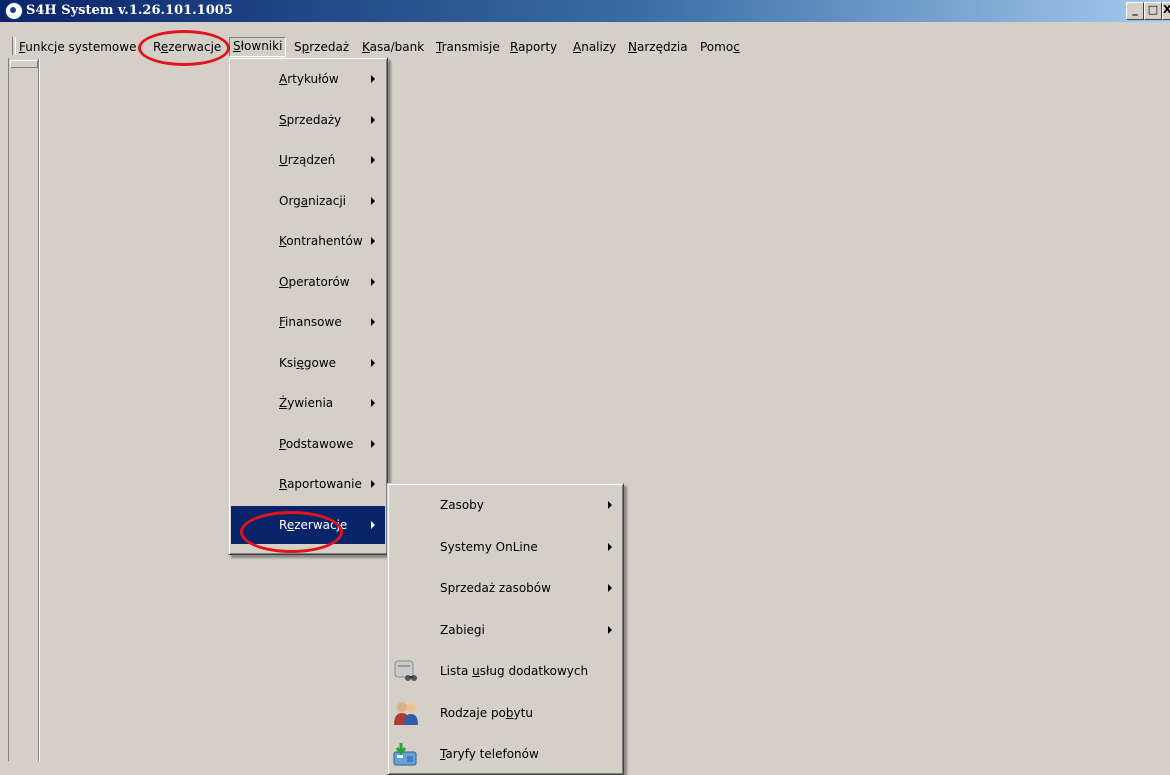 The width and height of the screenshot is (1170, 775). I want to click on submenu-item-label: Sprzedaż zasobów, so click(495, 588).